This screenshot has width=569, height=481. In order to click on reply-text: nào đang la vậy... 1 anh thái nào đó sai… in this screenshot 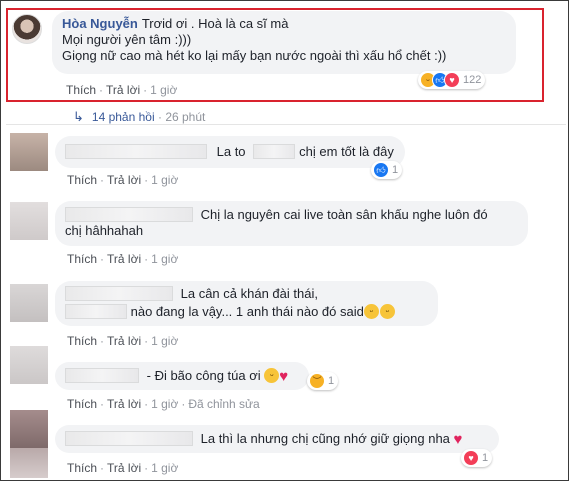, I will do `click(247, 311)`.